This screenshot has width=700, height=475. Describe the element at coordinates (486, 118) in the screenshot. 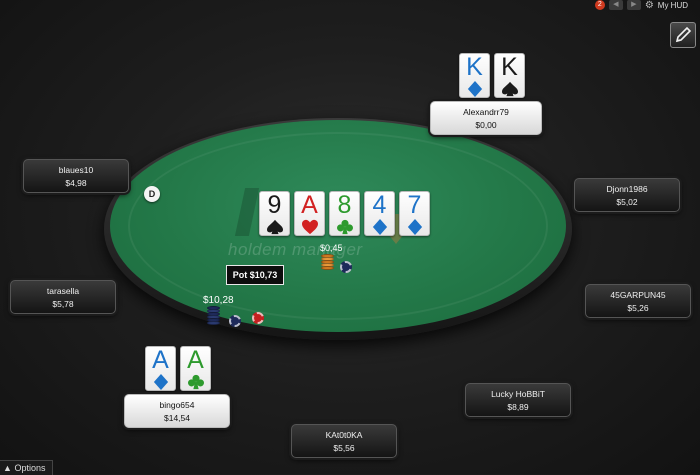

I see `seat-alexandrr79: Alexandrr79 $0,00` at that location.